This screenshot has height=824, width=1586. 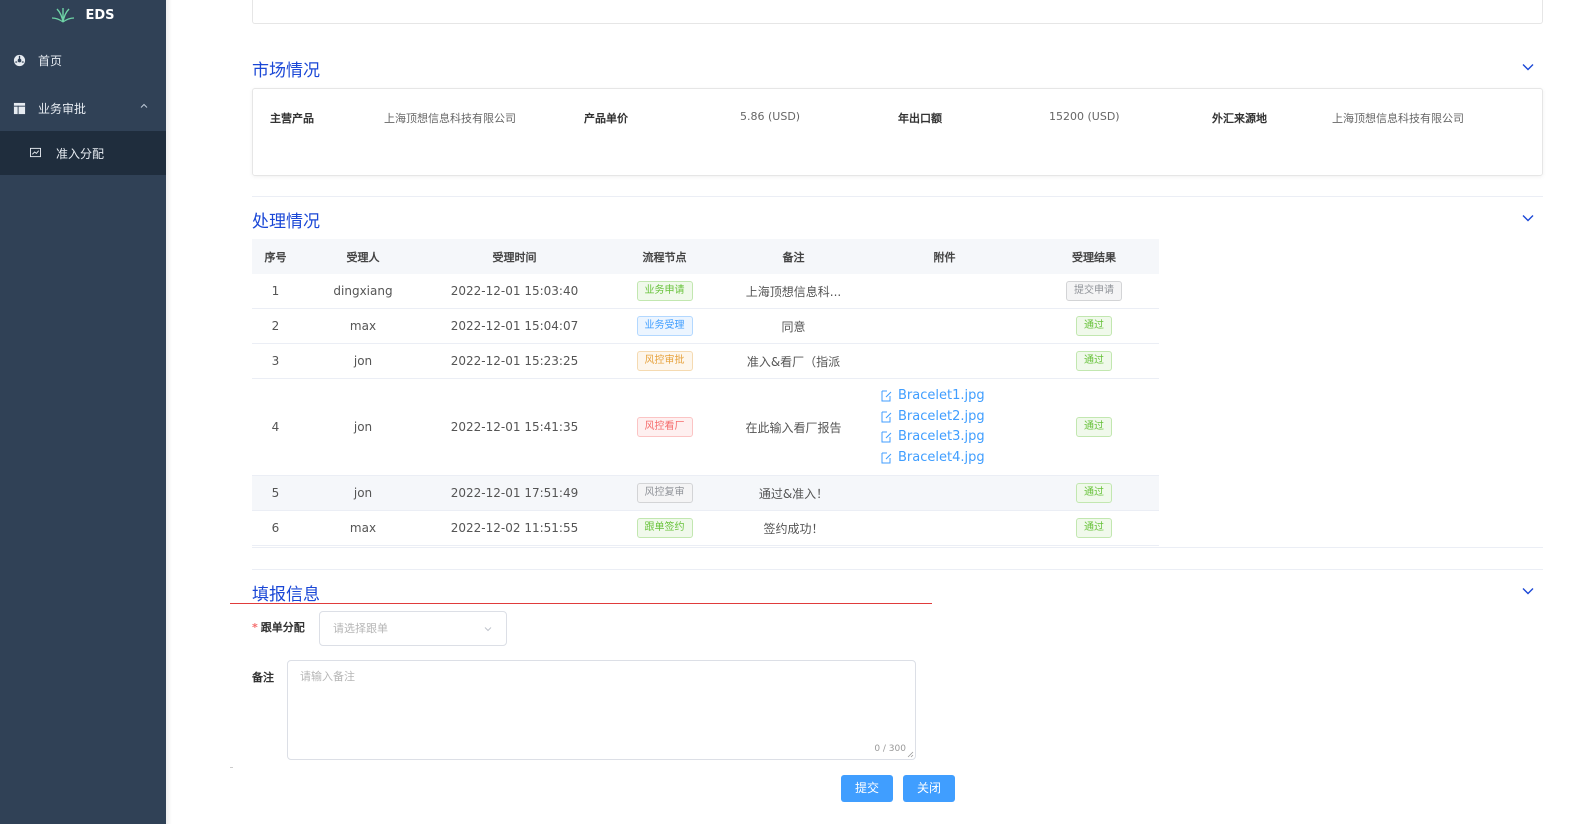 I want to click on attachment-link: Bracelet1.jpg, so click(x=954, y=396).